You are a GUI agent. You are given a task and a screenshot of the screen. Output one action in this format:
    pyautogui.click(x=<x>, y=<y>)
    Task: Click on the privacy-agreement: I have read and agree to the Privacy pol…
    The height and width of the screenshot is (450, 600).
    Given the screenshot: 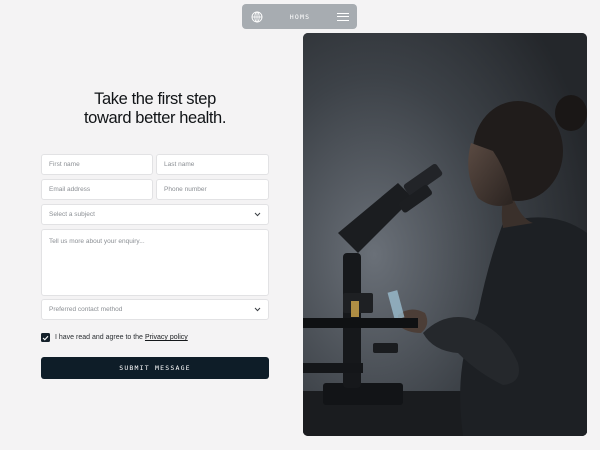 What is the action you would take?
    pyautogui.click(x=114, y=337)
    